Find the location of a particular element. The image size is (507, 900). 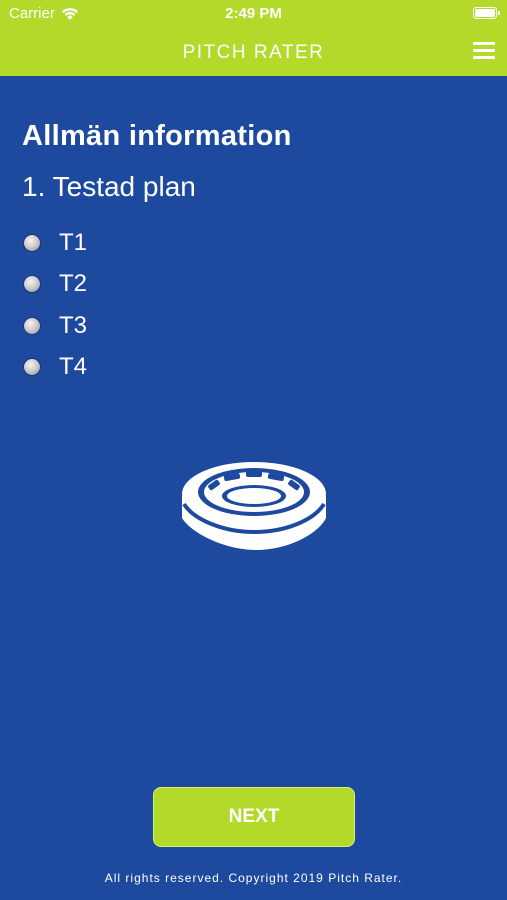

next-button: NEXT is located at coordinates (254, 817).